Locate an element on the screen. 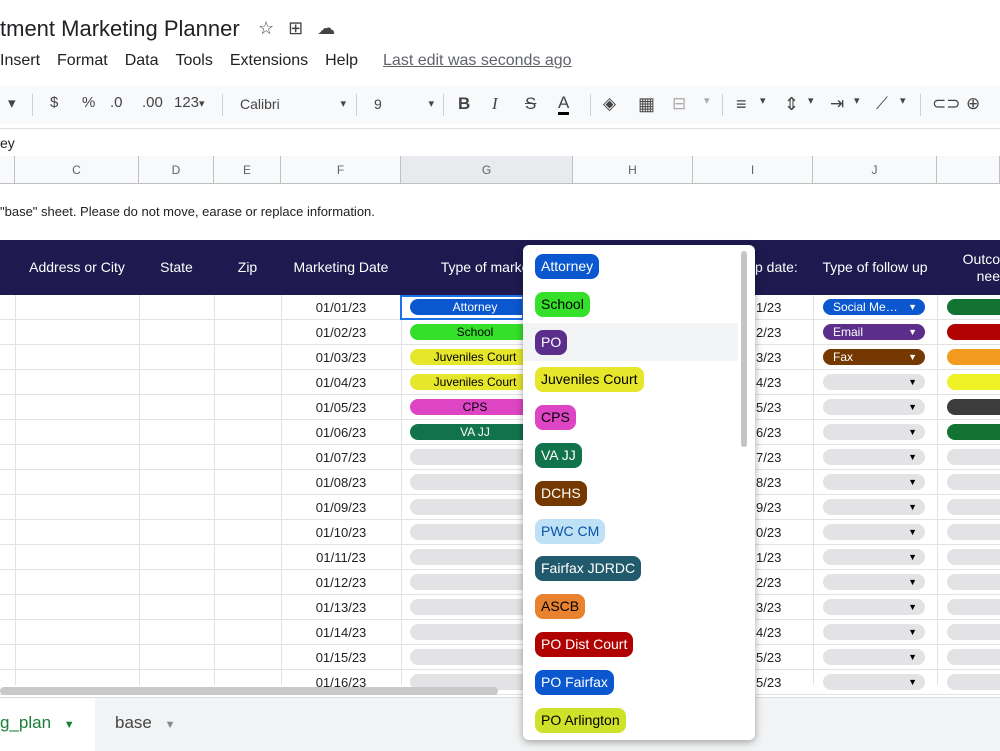  marketing-date-cell: 01/10/23 is located at coordinates (341, 532).